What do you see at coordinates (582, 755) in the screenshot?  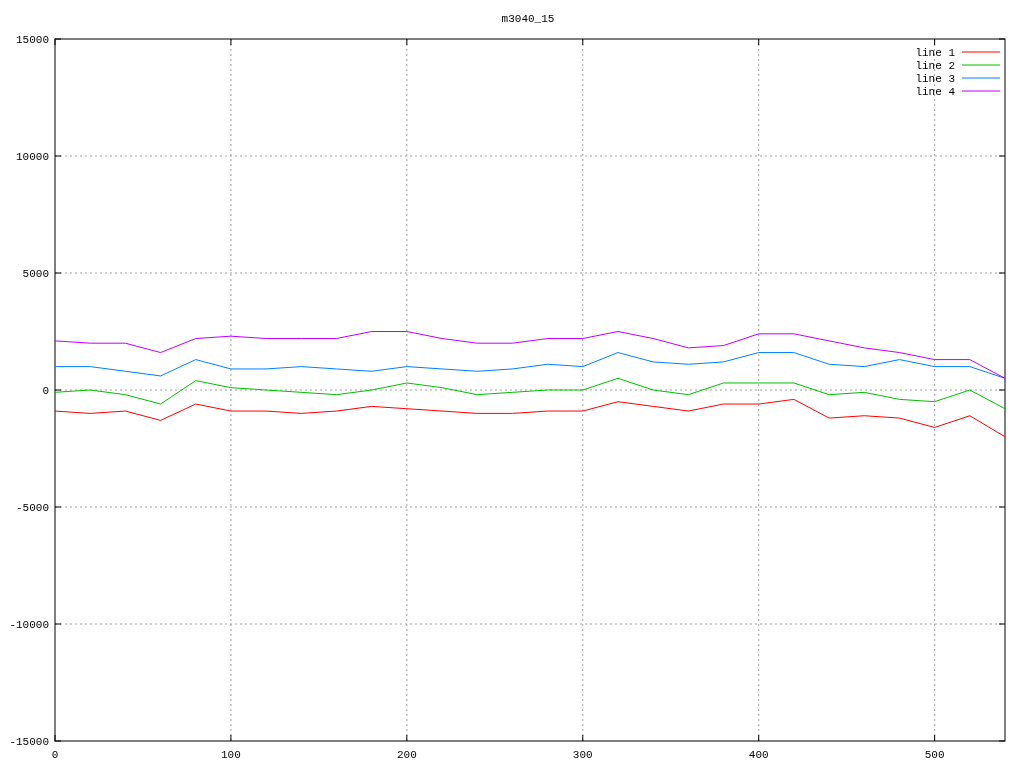 I see `x-tick-label: 300` at bounding box center [582, 755].